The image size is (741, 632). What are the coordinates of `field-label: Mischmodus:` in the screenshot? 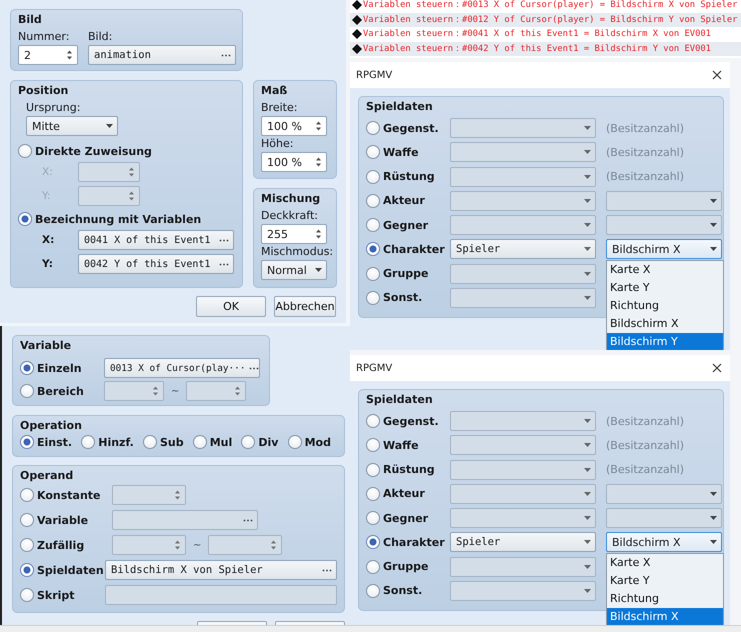 It's located at (297, 251).